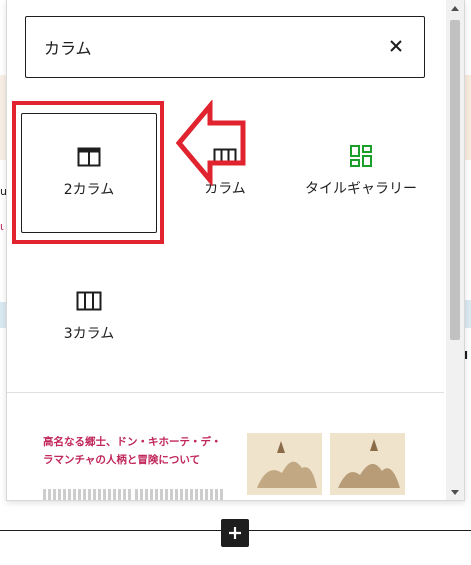 This screenshot has height=565, width=471. I want to click on background-text-fragment: ι, so click(2, 226).